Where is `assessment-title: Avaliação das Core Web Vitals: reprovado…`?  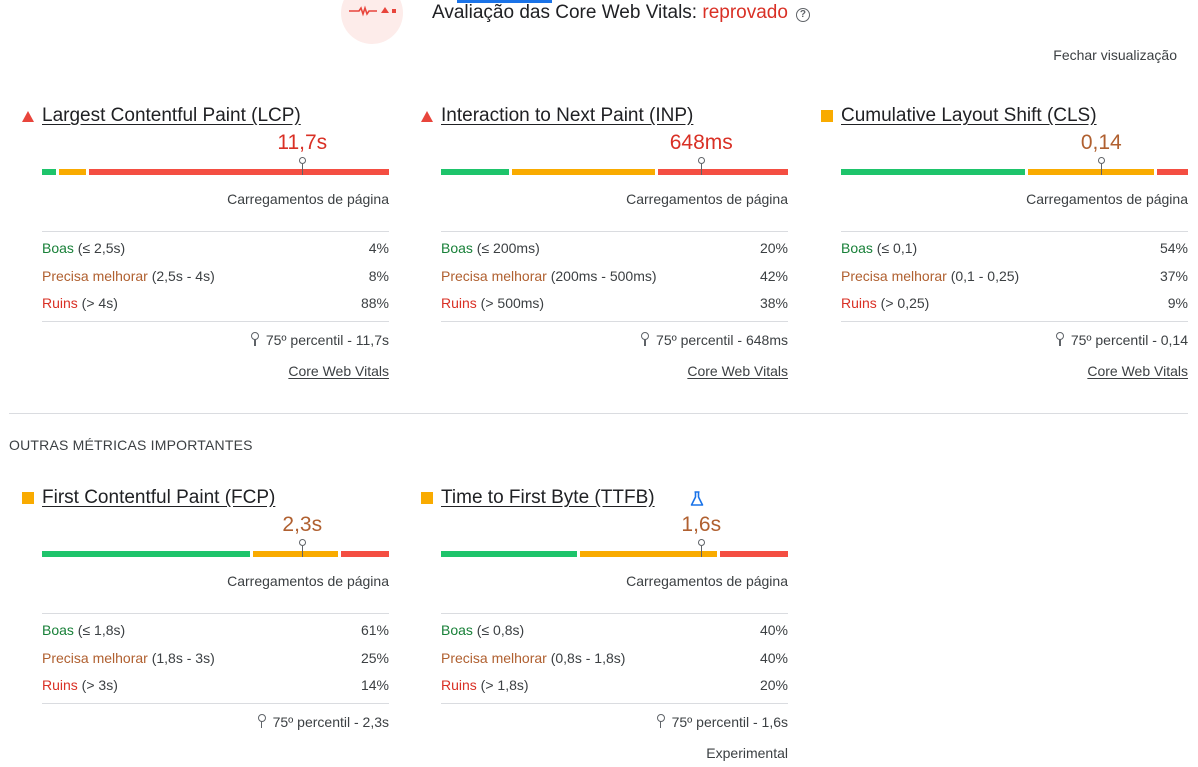
assessment-title: Avaliação das Core Web Vitals: reprovado… is located at coordinates (621, 13).